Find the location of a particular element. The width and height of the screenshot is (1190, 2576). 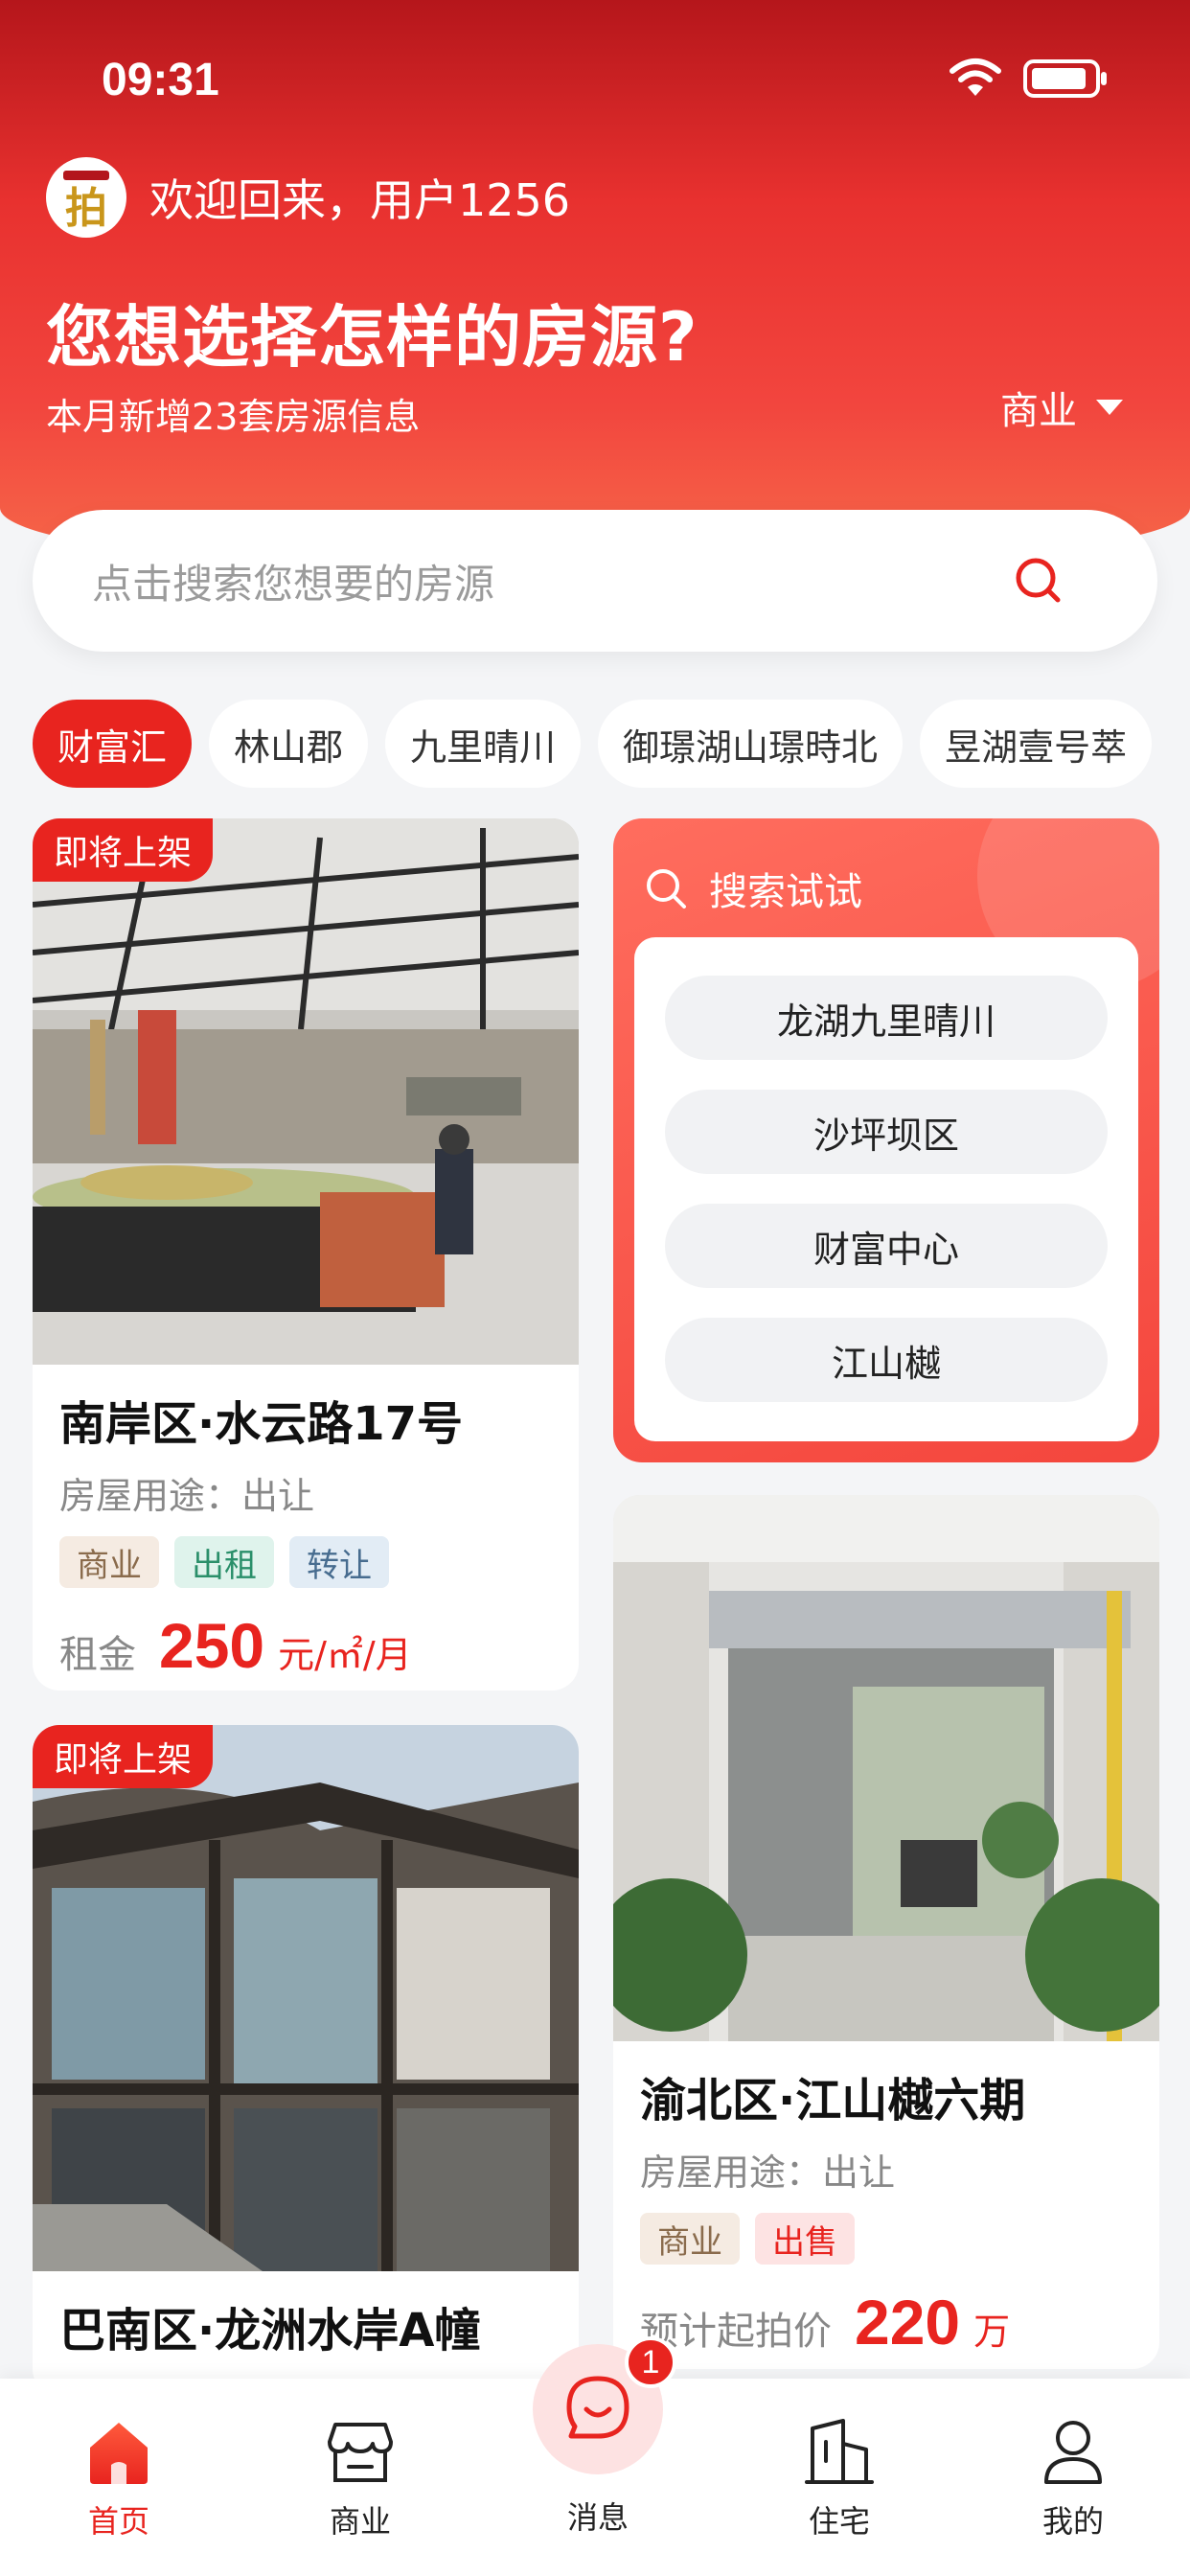

chip-item: 财富汇 is located at coordinates (113, 744).